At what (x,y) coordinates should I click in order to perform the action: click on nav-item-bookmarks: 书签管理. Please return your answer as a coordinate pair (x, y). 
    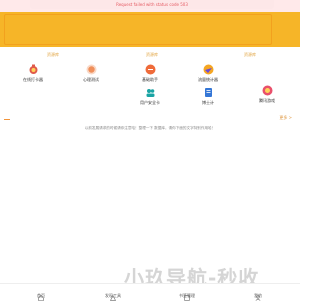
    Looking at the image, I should click on (187, 293).